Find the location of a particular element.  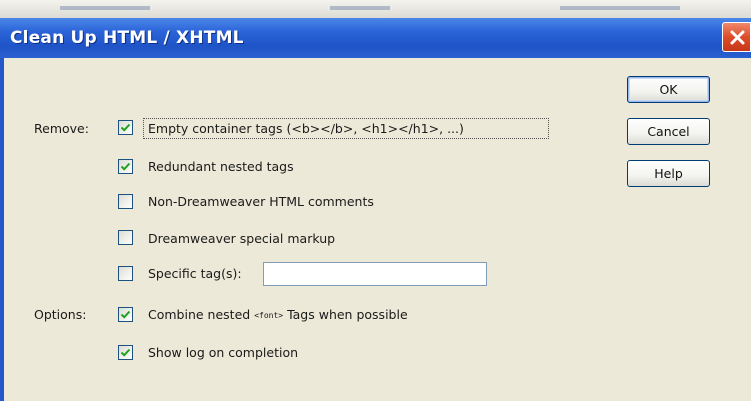

close-button is located at coordinates (736, 37).